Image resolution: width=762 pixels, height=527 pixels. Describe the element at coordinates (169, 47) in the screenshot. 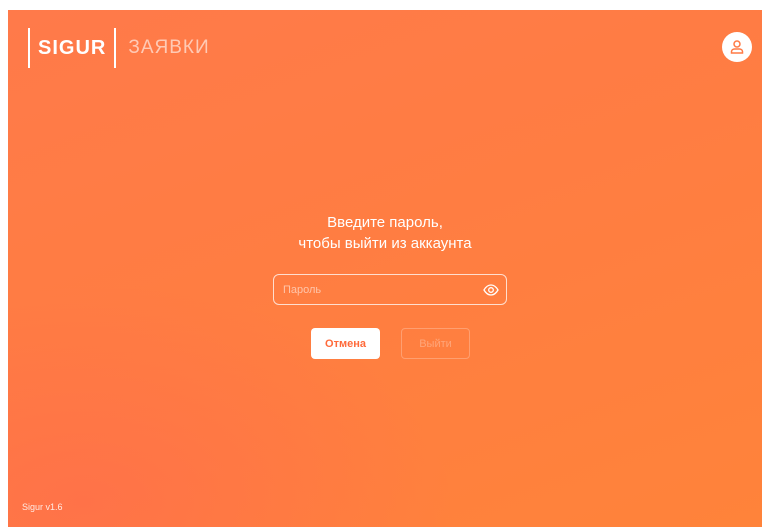

I see `app-section-title: ЗАЯВКИ` at that location.